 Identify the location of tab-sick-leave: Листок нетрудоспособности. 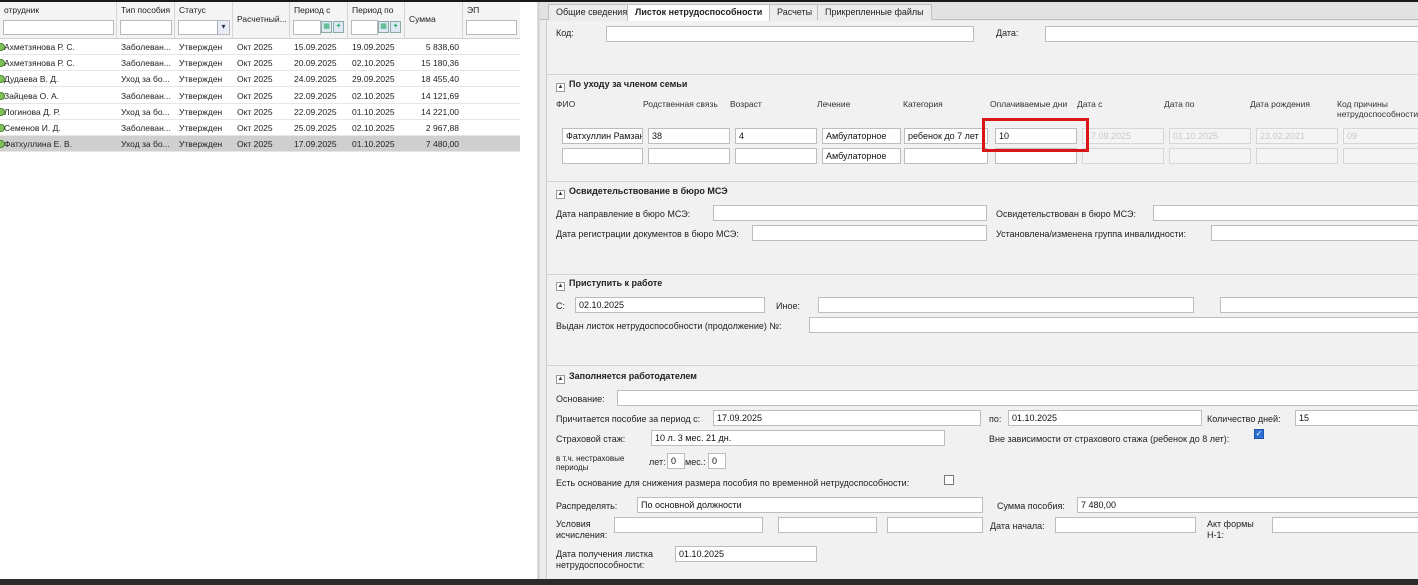
(699, 12).